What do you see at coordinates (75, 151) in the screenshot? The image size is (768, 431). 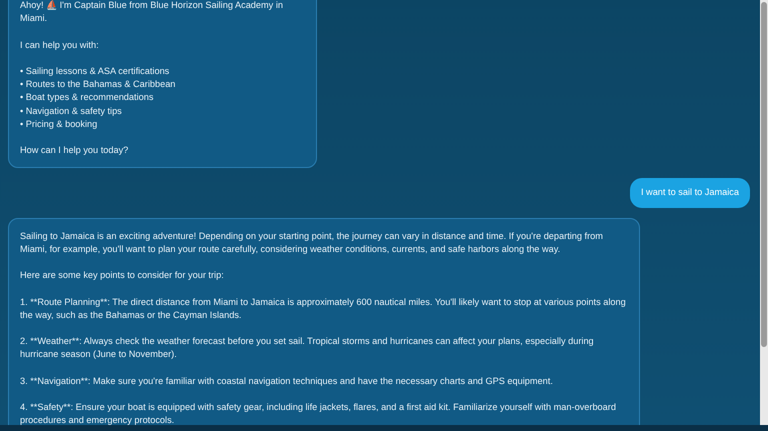 I see `message-text: How can I help you today?` at bounding box center [75, 151].